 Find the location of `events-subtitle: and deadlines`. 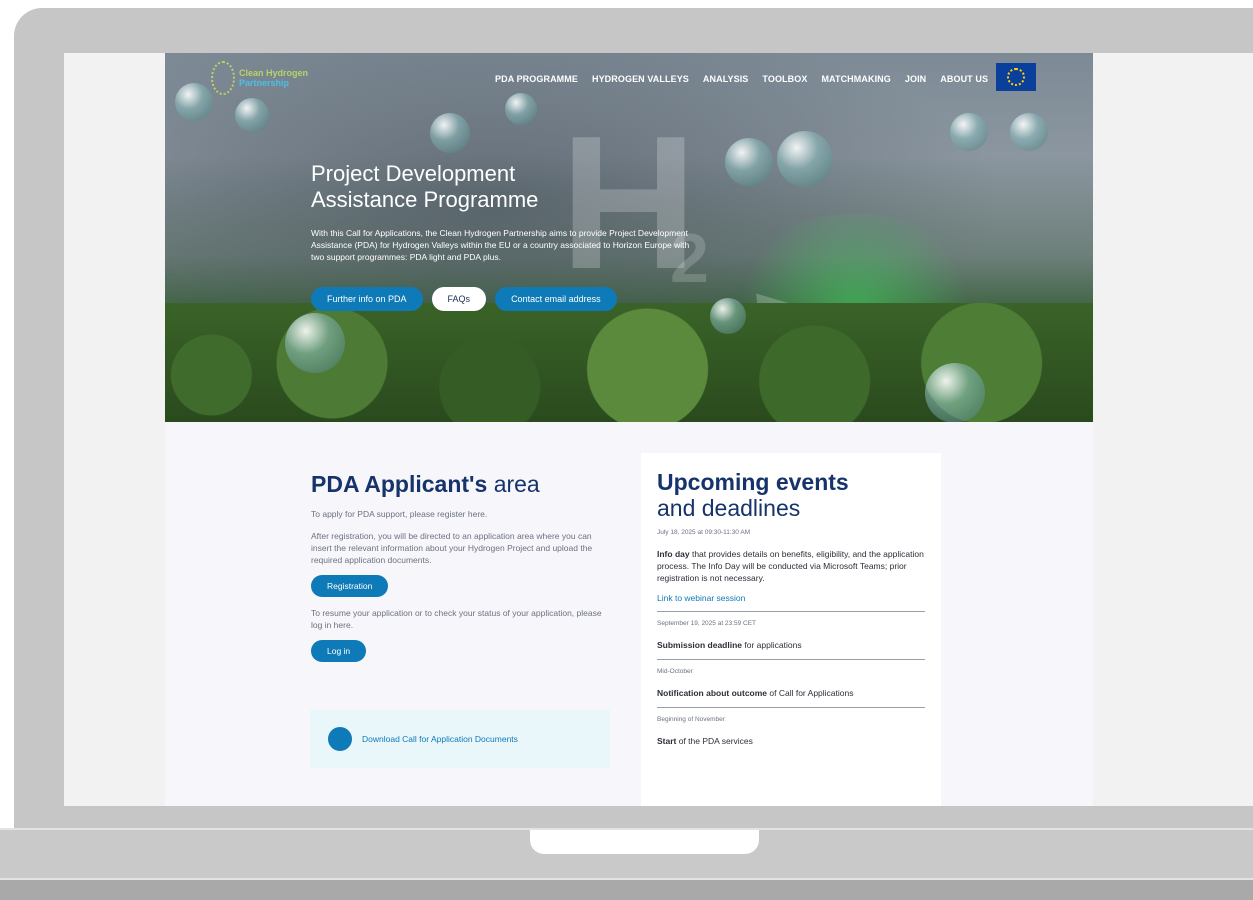

events-subtitle: and deadlines is located at coordinates (729, 508).